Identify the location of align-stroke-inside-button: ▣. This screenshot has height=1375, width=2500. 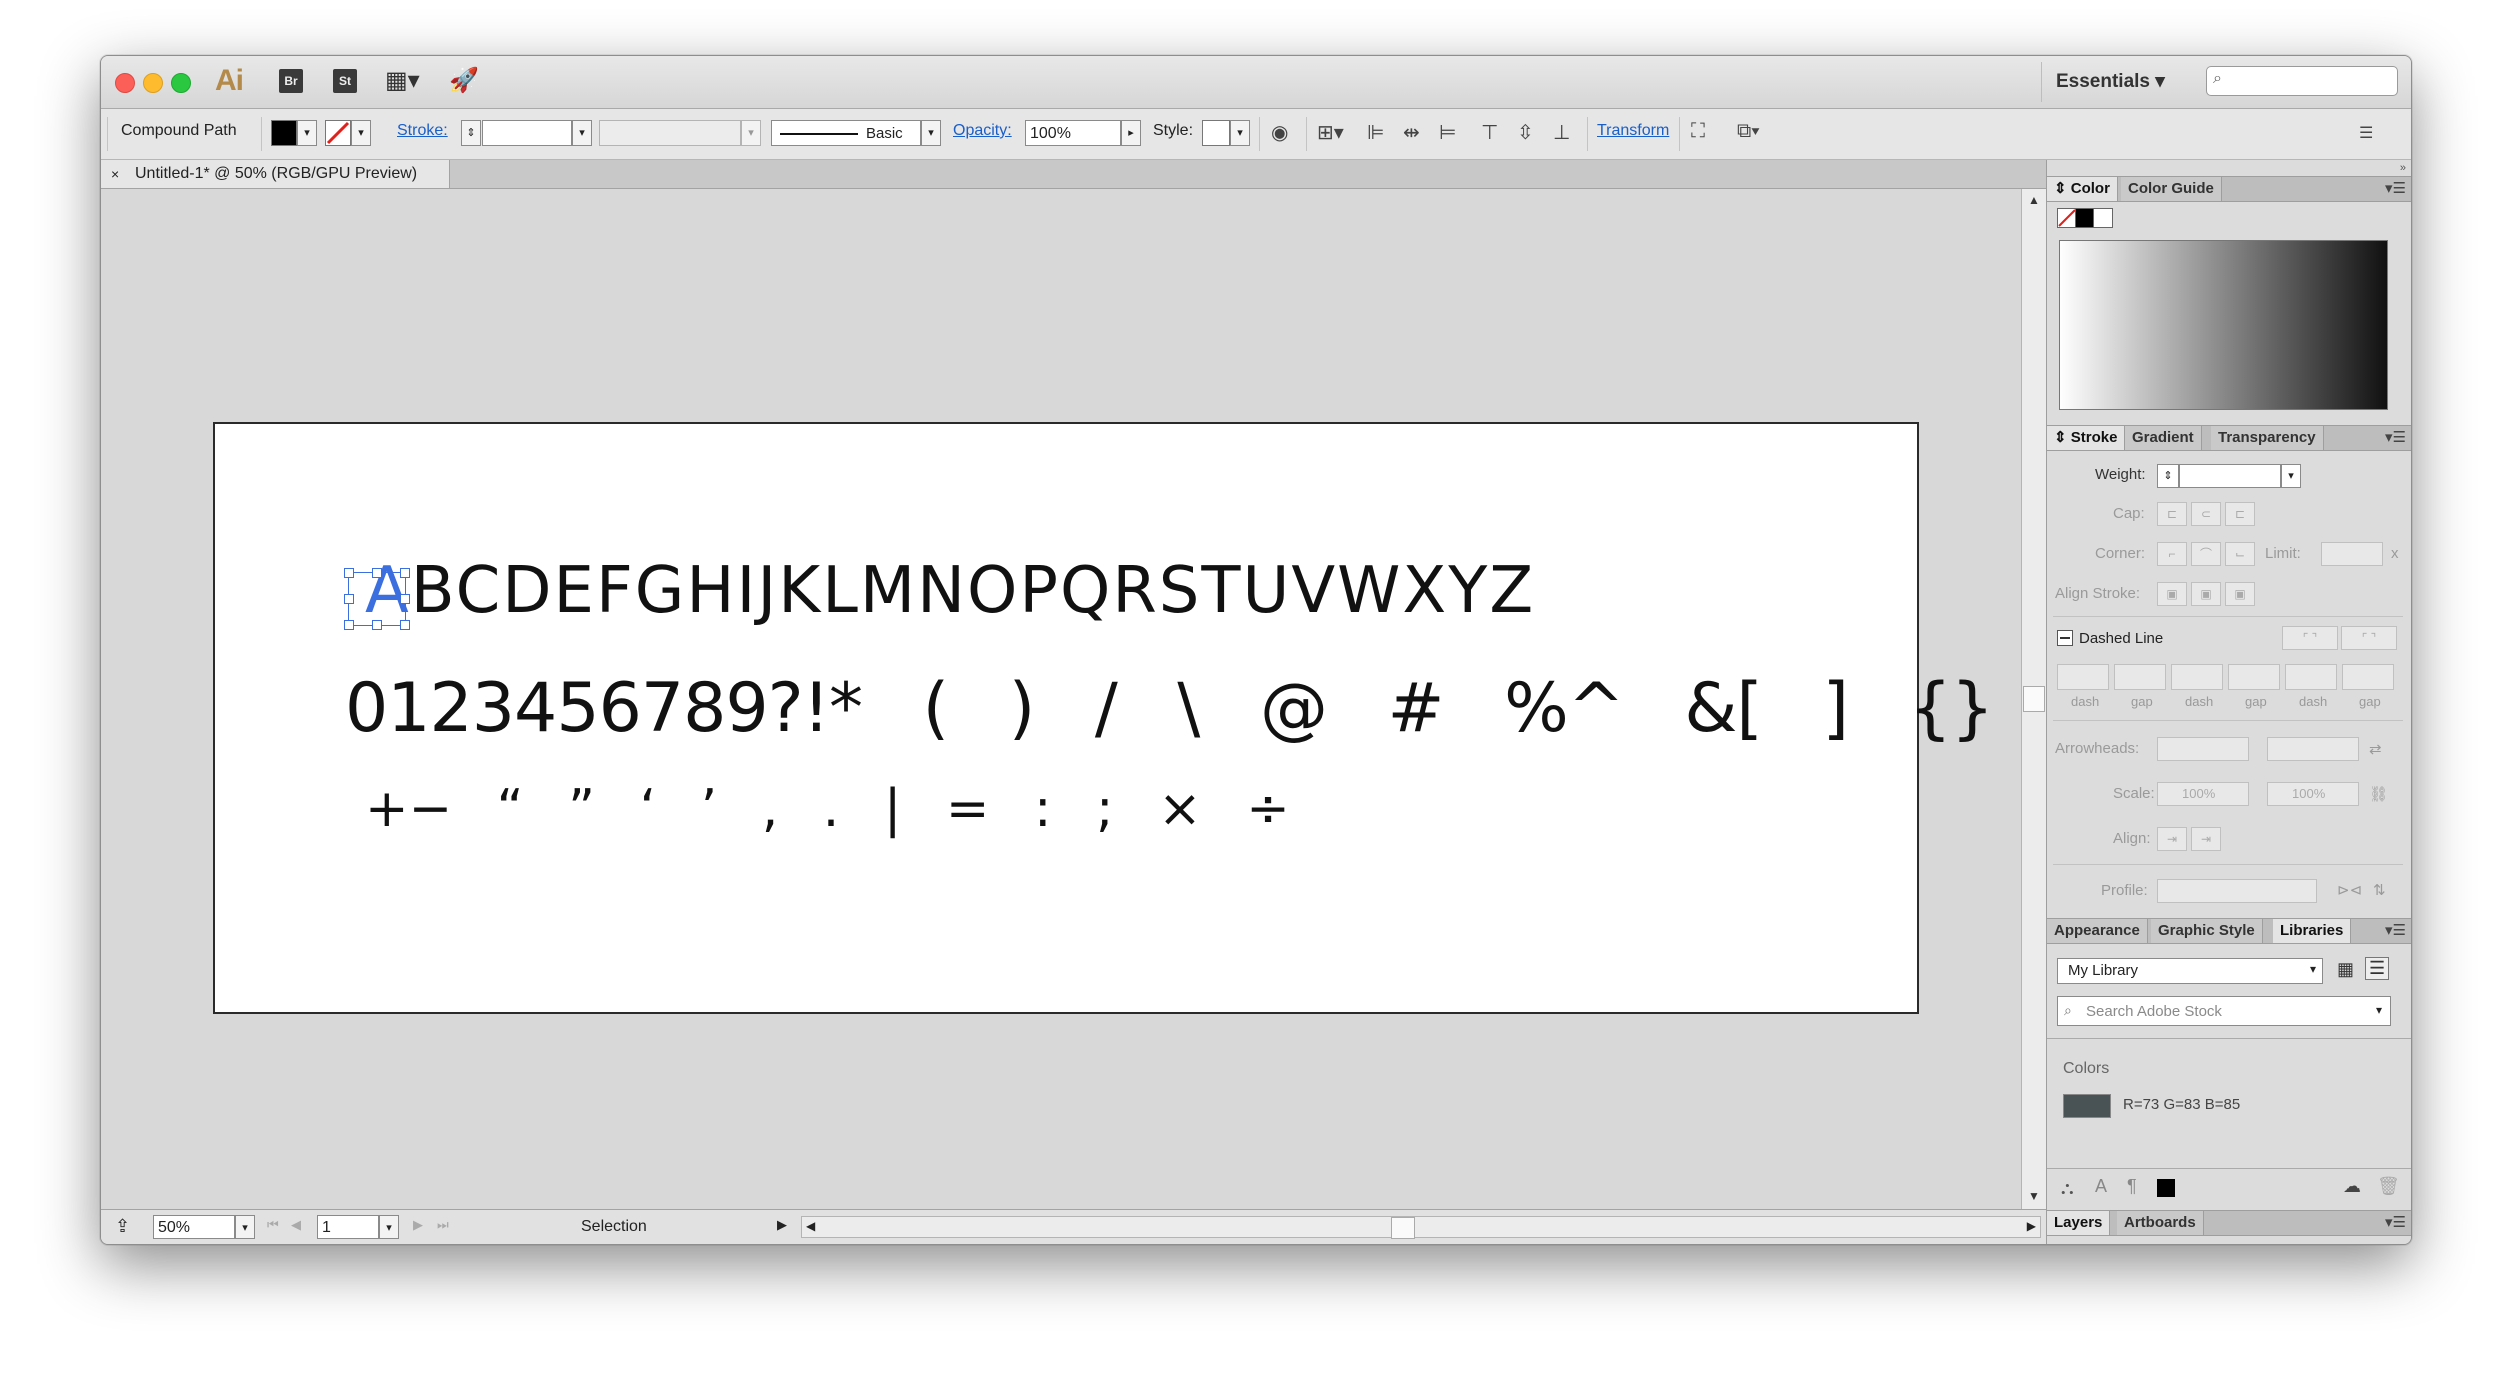
(2206, 594).